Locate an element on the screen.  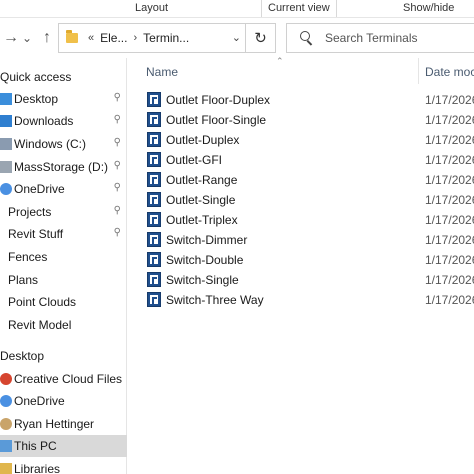
file-row: Switch-Dimmer 1/17/2026 is located at coordinates (301, 240).